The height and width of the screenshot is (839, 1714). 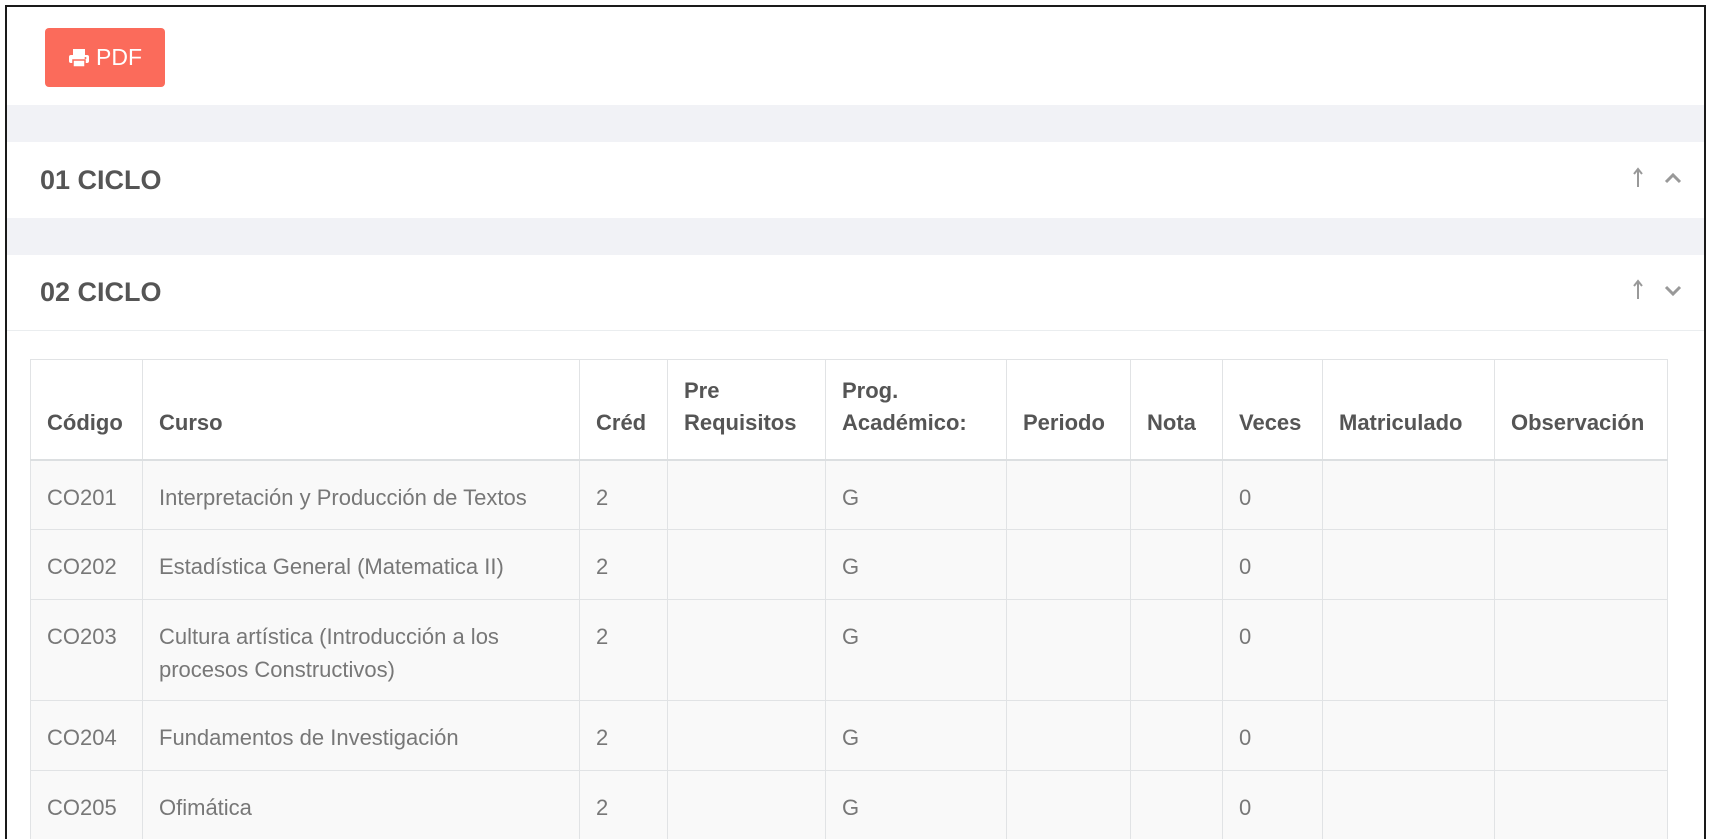 What do you see at coordinates (86, 410) in the screenshot?
I see `col-header-codigo: Código` at bounding box center [86, 410].